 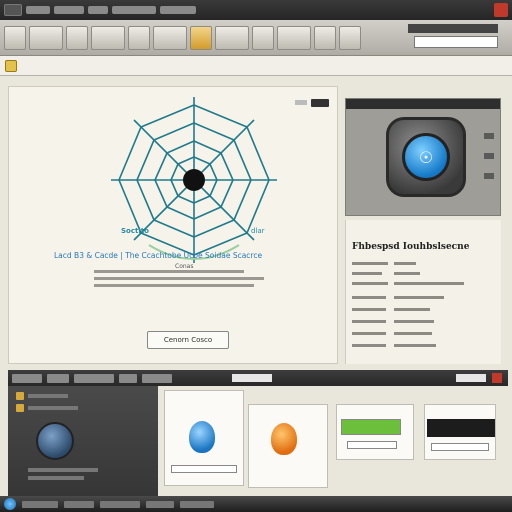 I want to click on progress-fill, so click(x=371, y=427).